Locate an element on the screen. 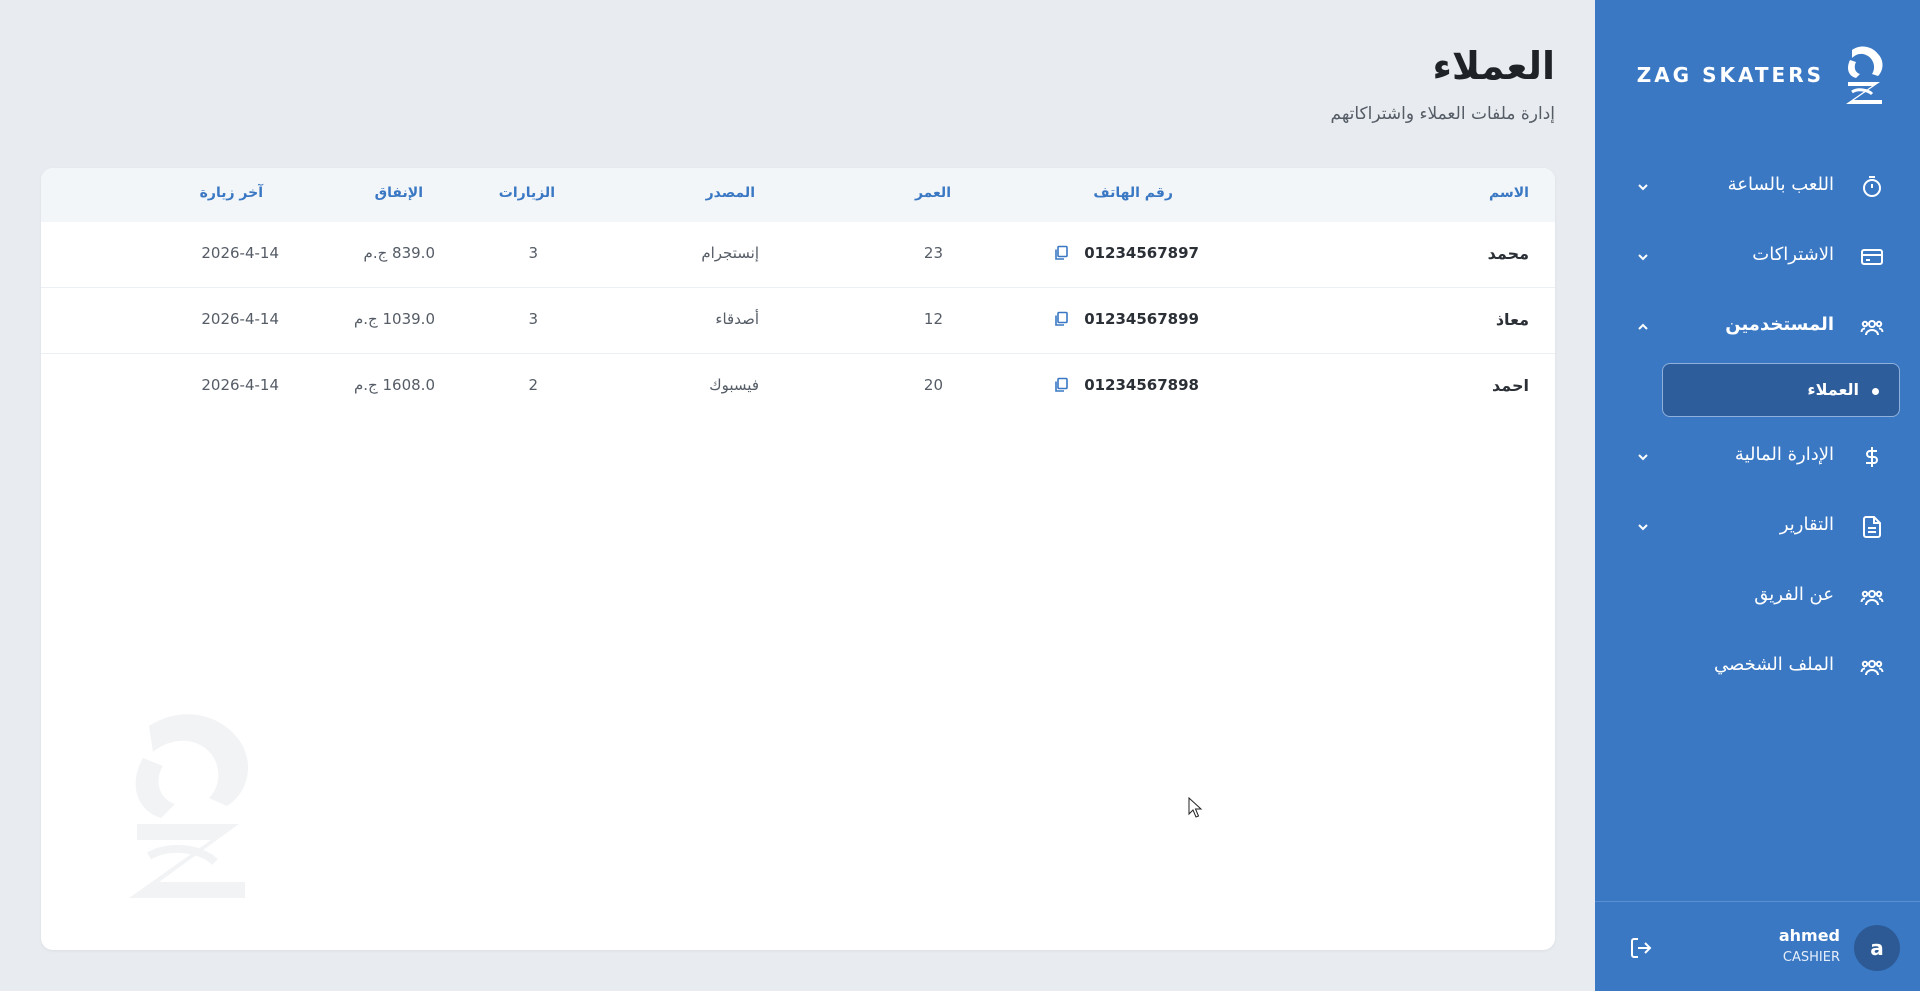  avatar: a is located at coordinates (1877, 948).